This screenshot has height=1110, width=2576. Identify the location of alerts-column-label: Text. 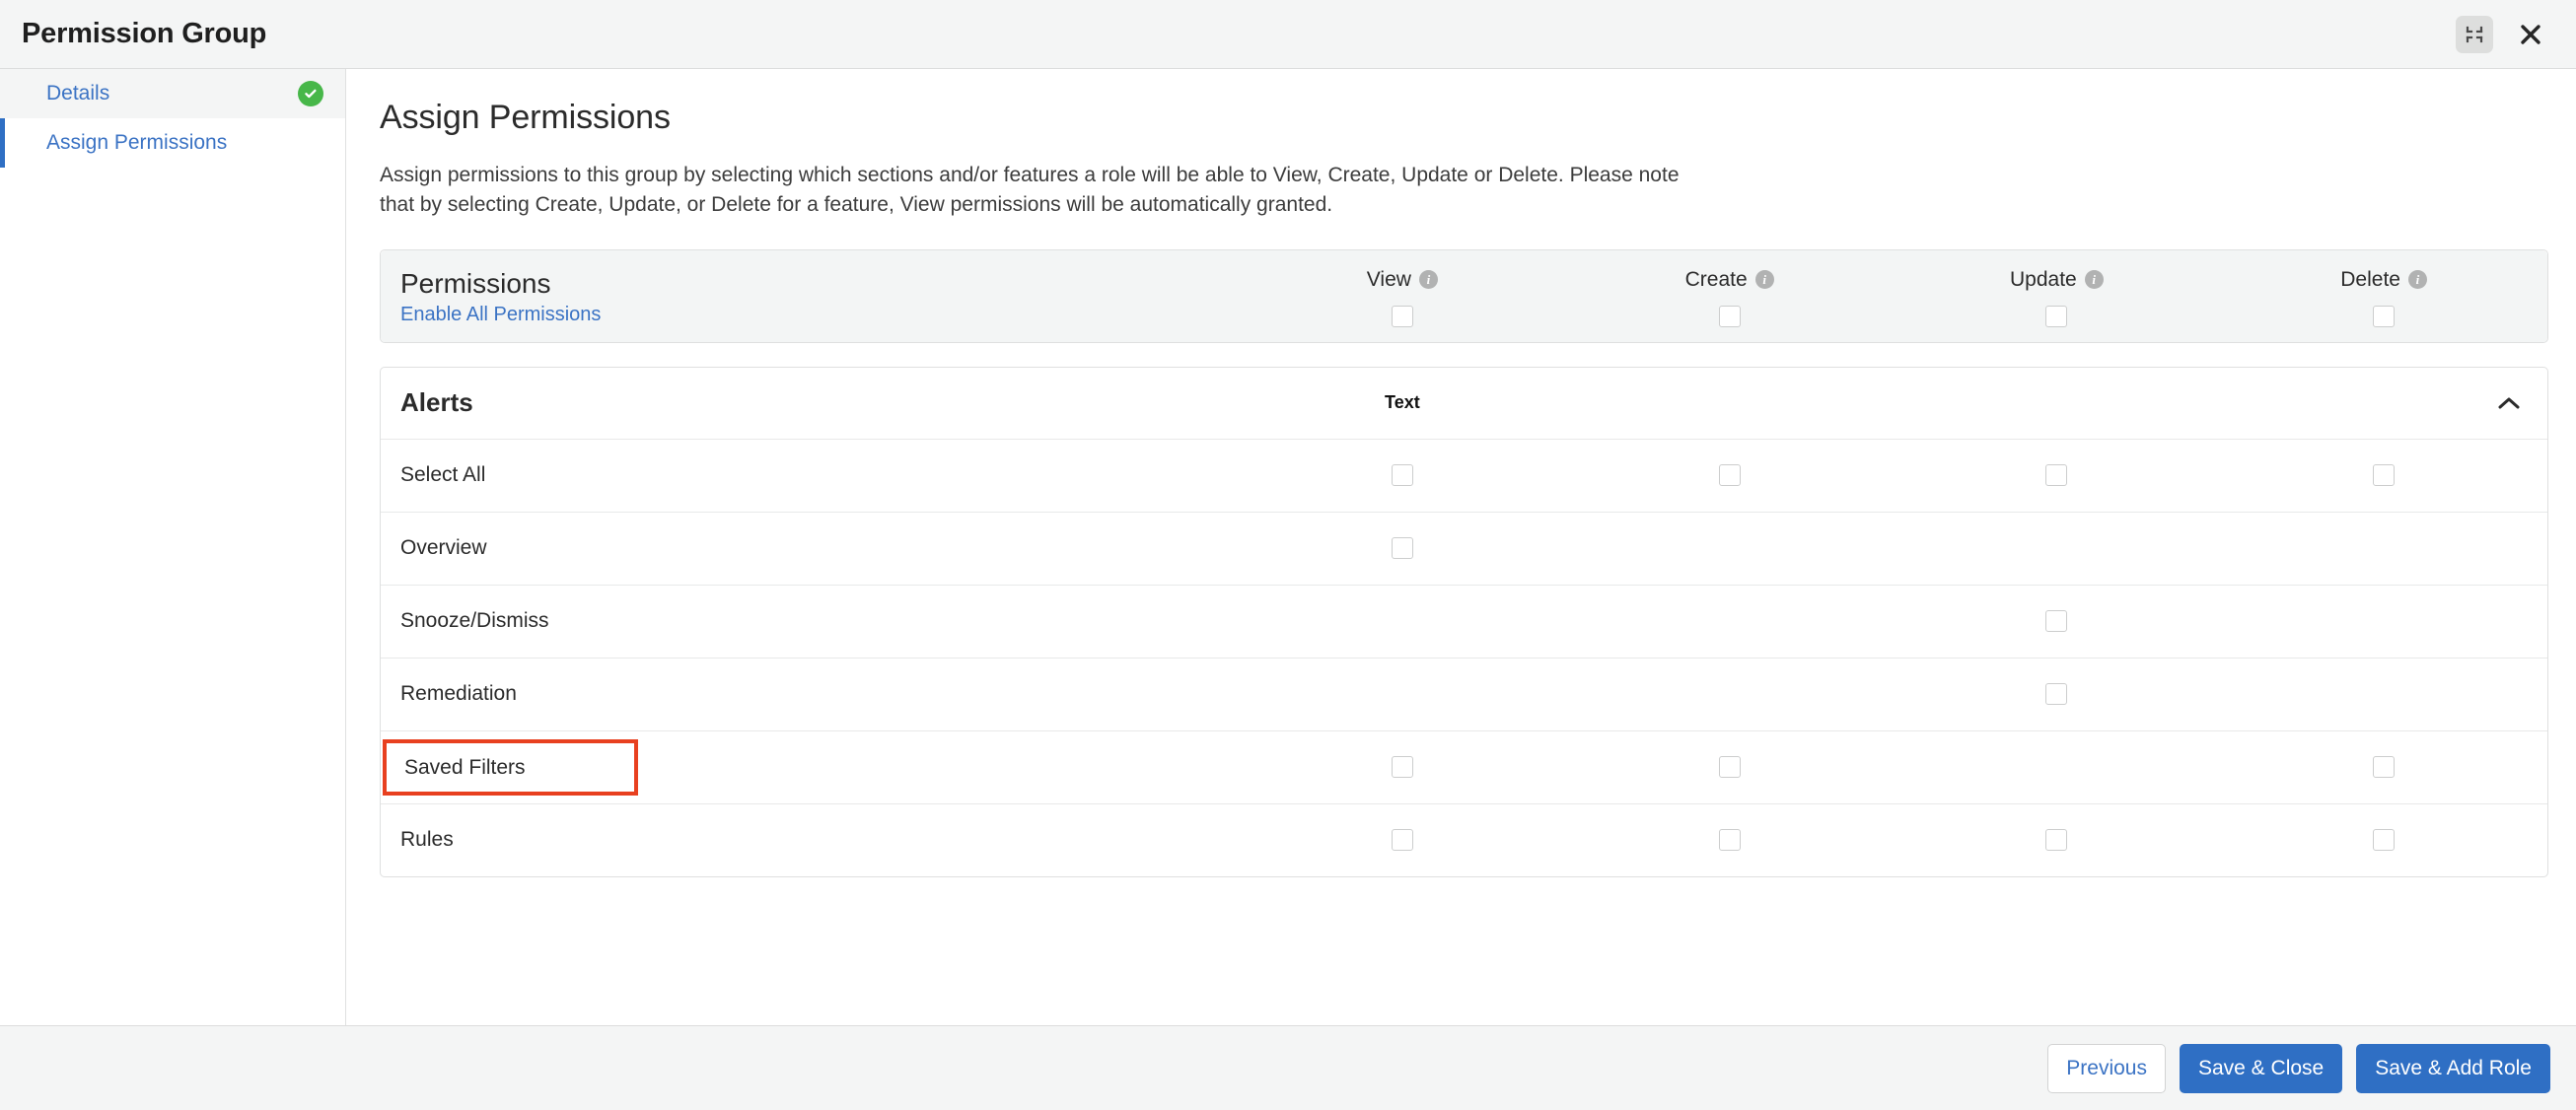
(1402, 402).